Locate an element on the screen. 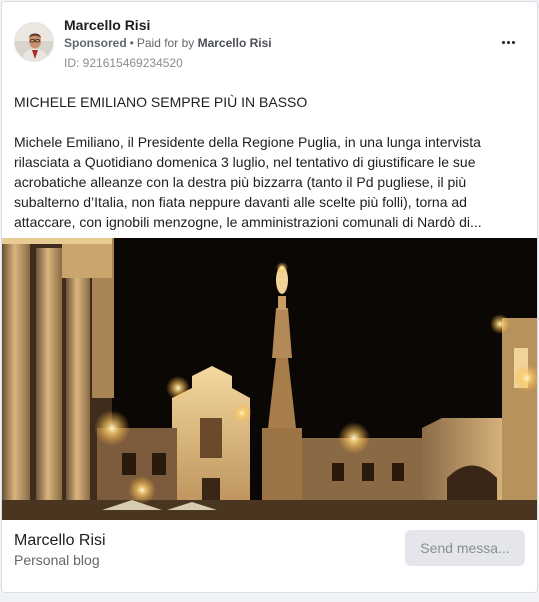 The width and height of the screenshot is (539, 602). payer-name: Marcello Risi is located at coordinates (234, 43).